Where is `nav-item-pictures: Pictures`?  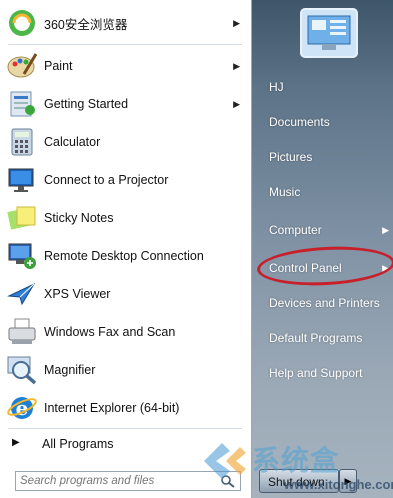 nav-item-pictures: Pictures is located at coordinates (290, 157).